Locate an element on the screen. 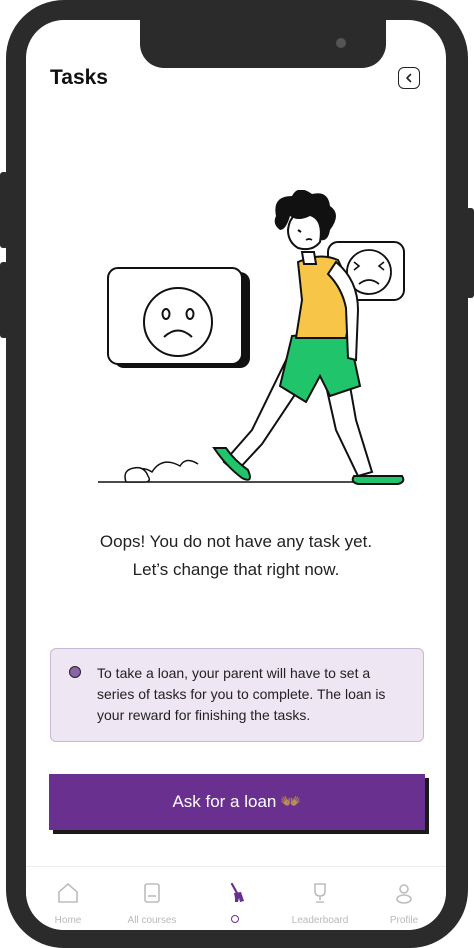 The height and width of the screenshot is (948, 474). nav-home: Home is located at coordinates (68, 898).